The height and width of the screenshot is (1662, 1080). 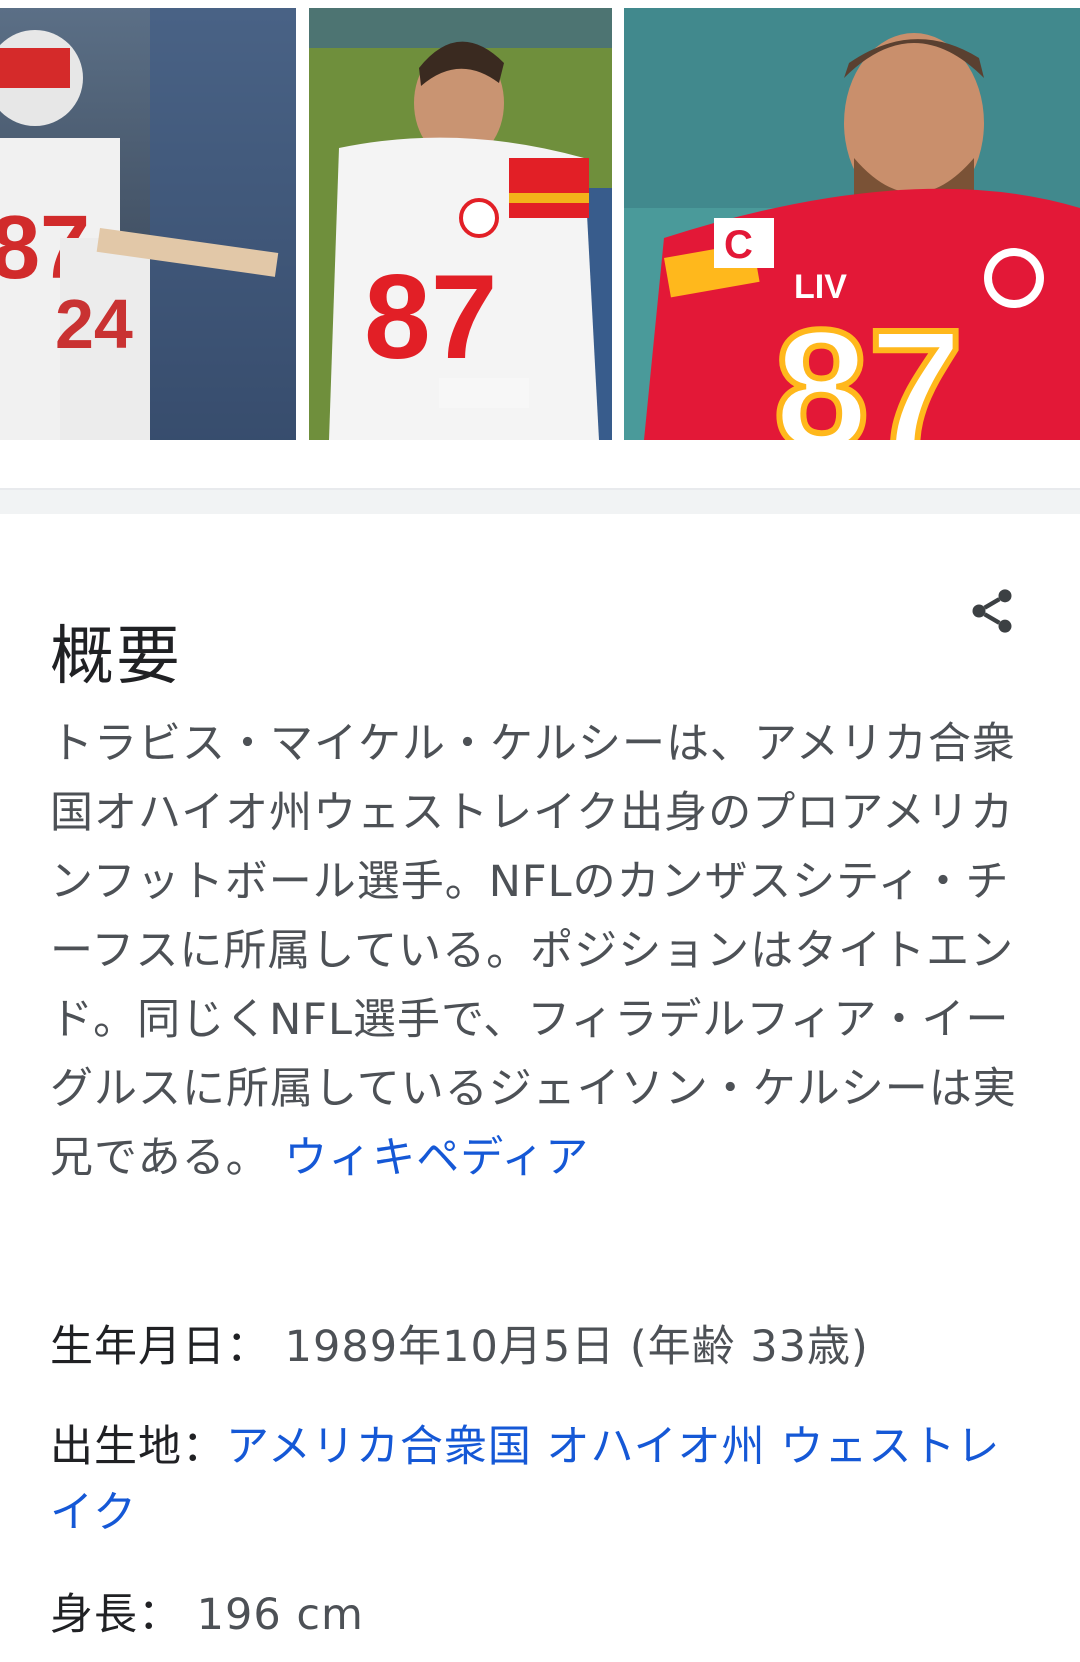 I want to click on player-photo-3: C 87 LIV, so click(x=852, y=224).